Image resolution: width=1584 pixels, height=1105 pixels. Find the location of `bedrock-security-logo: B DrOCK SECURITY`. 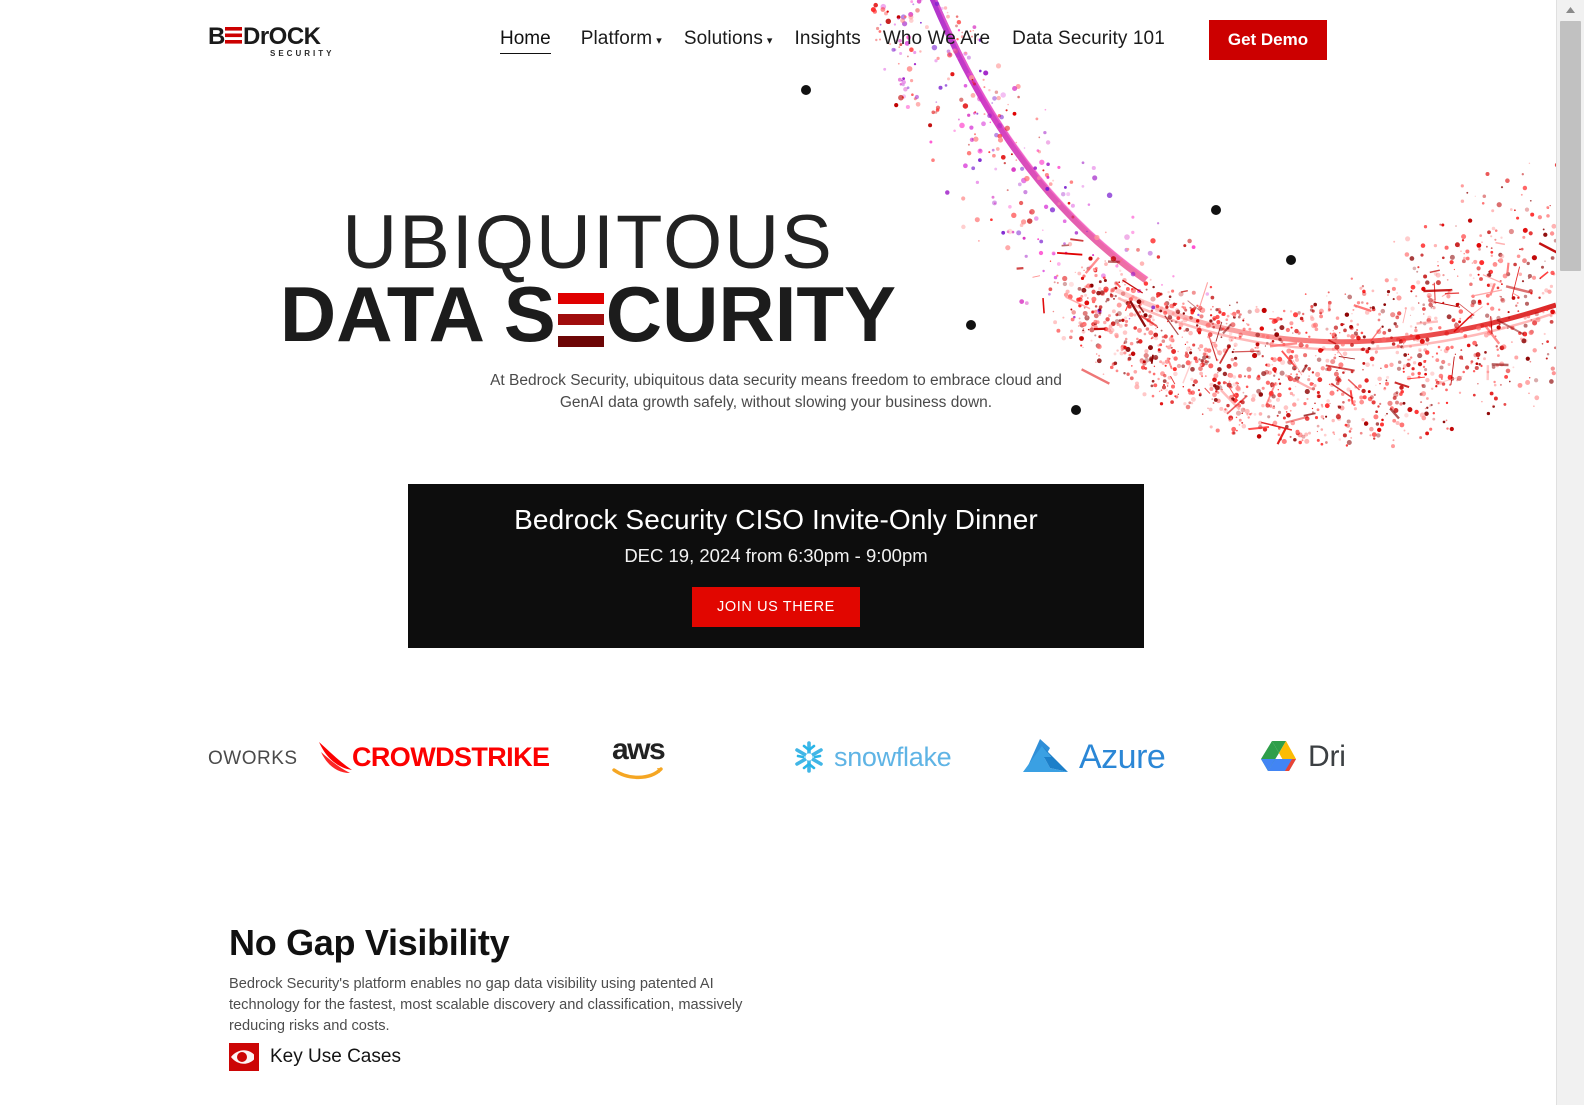

bedrock-security-logo: B DrOCK SECURITY is located at coordinates (283, 42).